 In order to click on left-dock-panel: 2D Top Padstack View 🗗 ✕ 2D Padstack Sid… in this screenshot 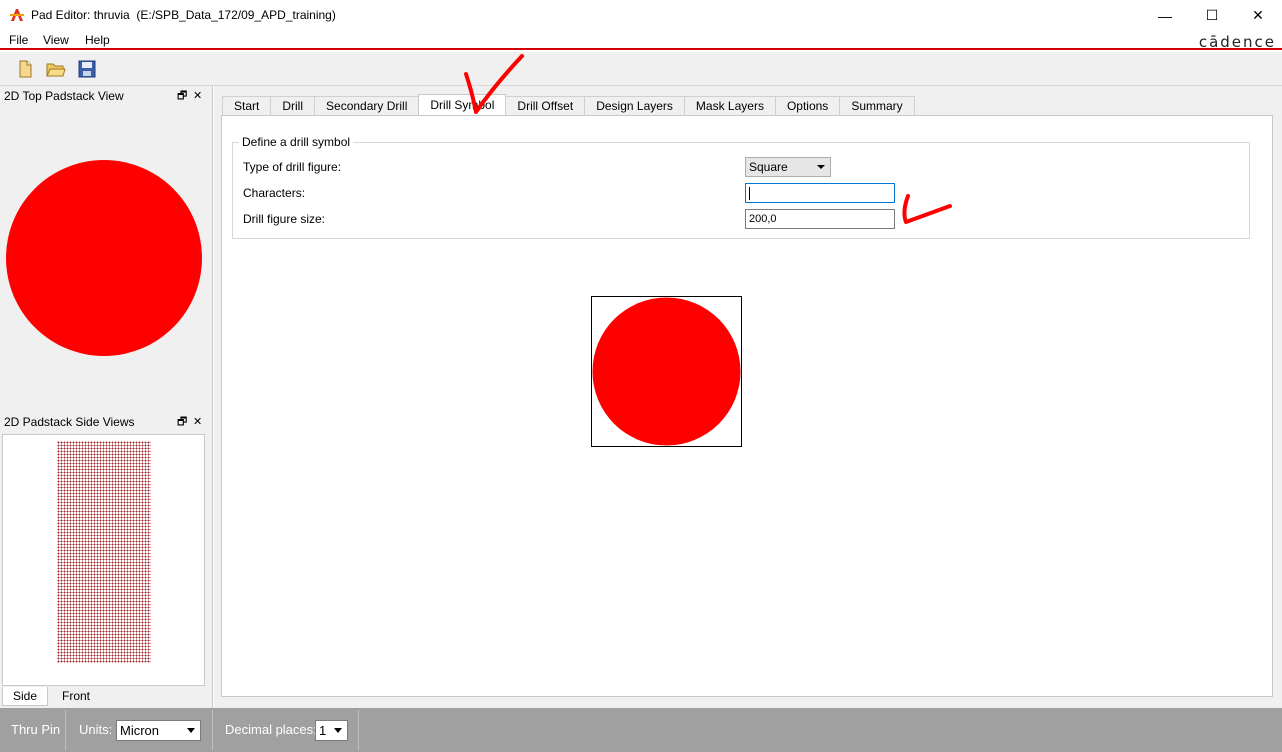, I will do `click(106, 397)`.